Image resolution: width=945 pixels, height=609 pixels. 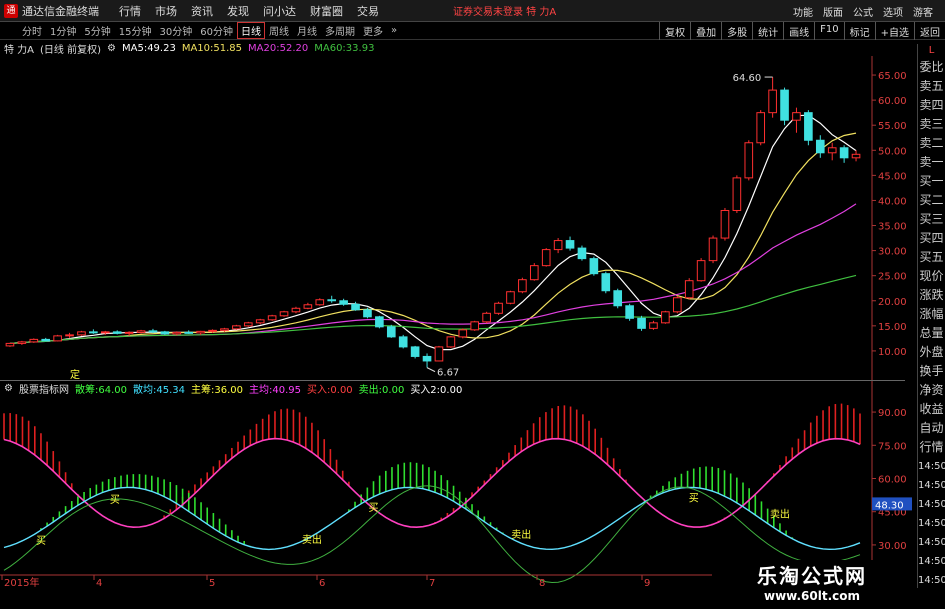 What do you see at coordinates (111, 48) in the screenshot?
I see `settings-gear-icon: ⚙` at bounding box center [111, 48].